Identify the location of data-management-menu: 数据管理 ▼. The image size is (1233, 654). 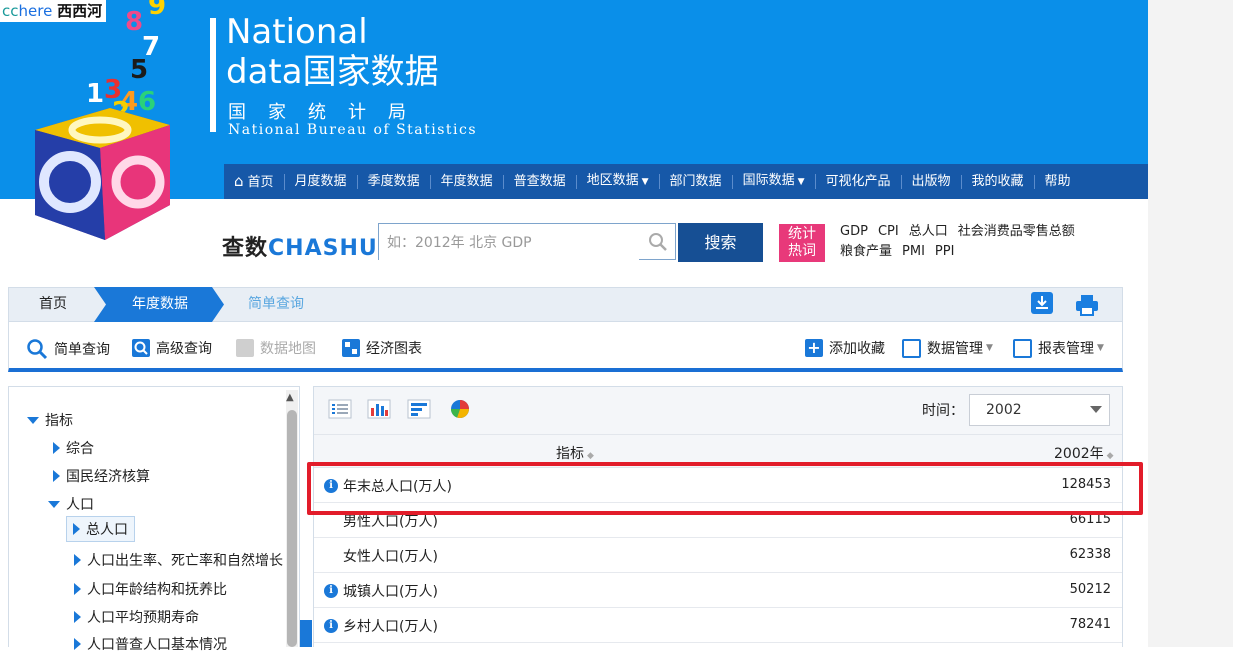
(947, 348).